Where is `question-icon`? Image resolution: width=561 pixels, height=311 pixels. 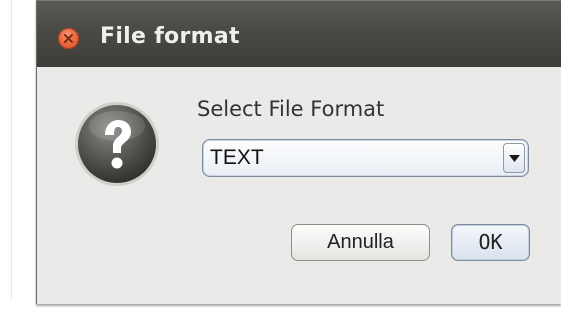
question-icon is located at coordinates (117, 144).